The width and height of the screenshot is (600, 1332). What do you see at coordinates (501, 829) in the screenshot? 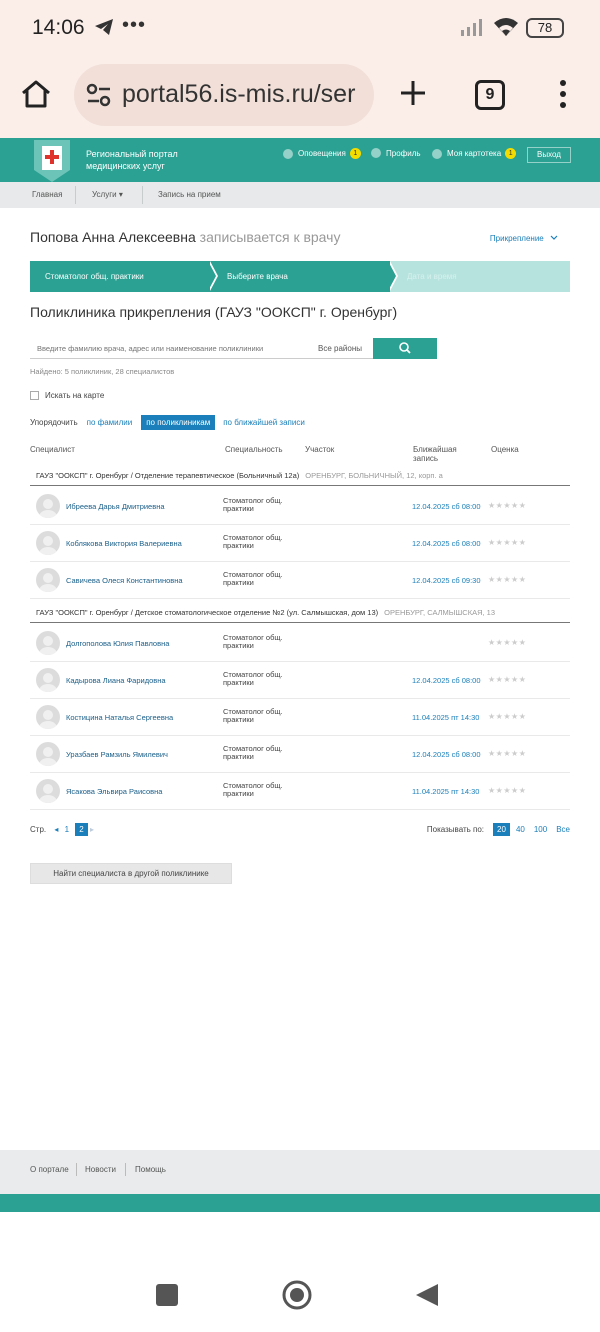
I see `page-size-option: 20` at bounding box center [501, 829].